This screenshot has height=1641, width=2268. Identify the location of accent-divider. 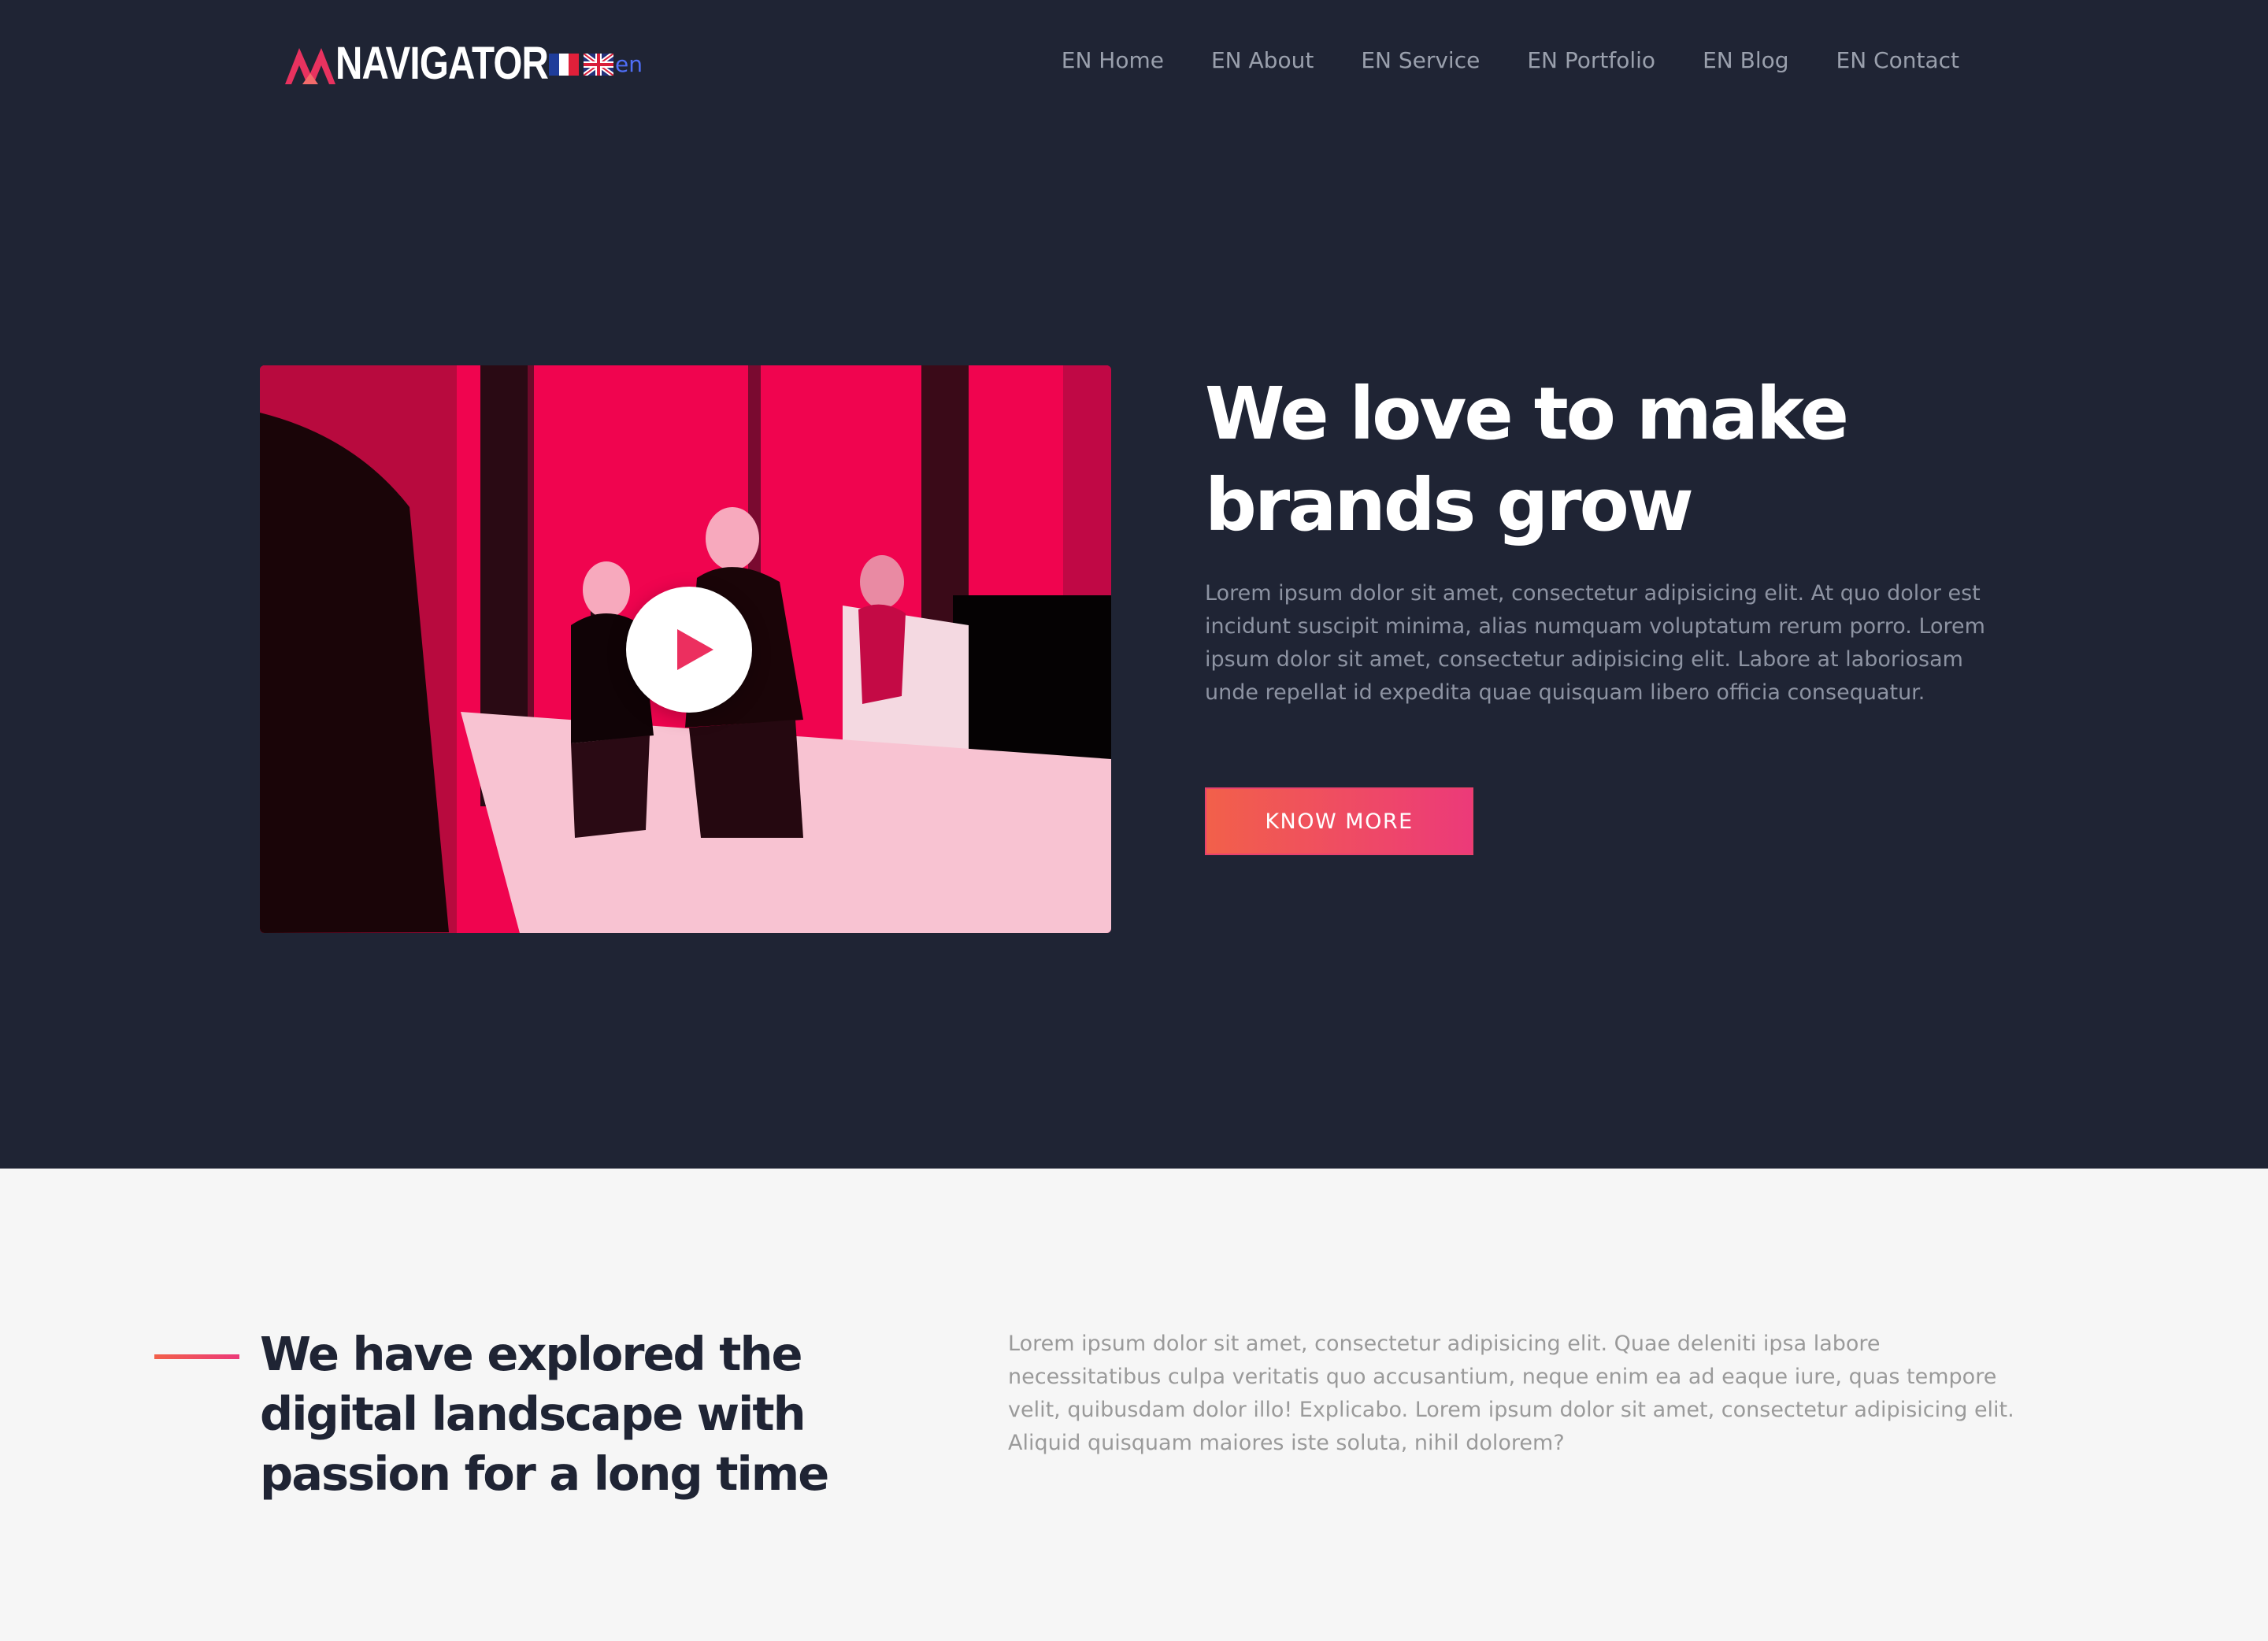
(196, 1356).